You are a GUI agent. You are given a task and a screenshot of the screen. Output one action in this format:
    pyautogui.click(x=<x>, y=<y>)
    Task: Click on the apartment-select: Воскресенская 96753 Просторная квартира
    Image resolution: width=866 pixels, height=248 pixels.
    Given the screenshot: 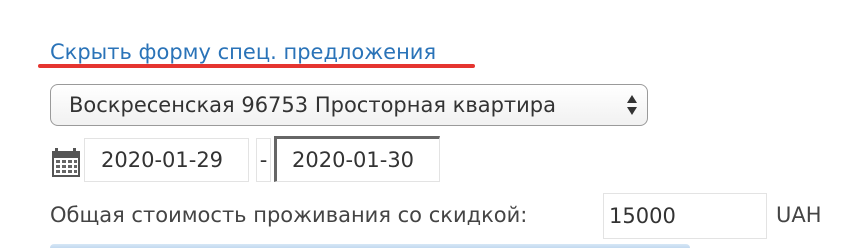 What is the action you would take?
    pyautogui.click(x=349, y=105)
    